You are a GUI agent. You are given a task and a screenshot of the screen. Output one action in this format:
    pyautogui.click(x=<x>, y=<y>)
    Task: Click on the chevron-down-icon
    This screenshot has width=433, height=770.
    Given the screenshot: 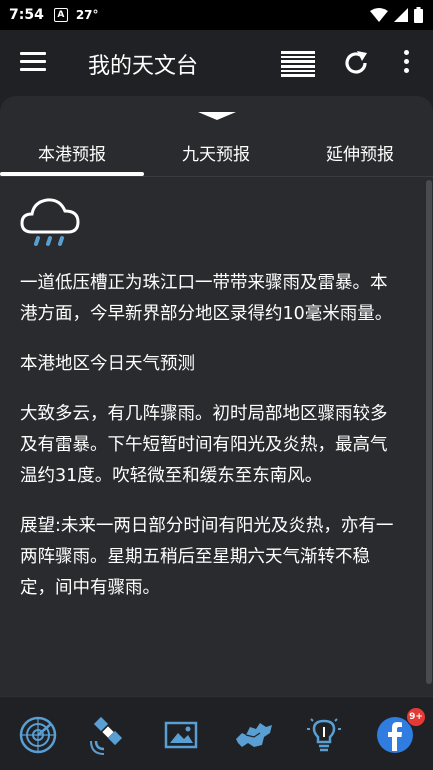 What is the action you would take?
    pyautogui.click(x=217, y=116)
    